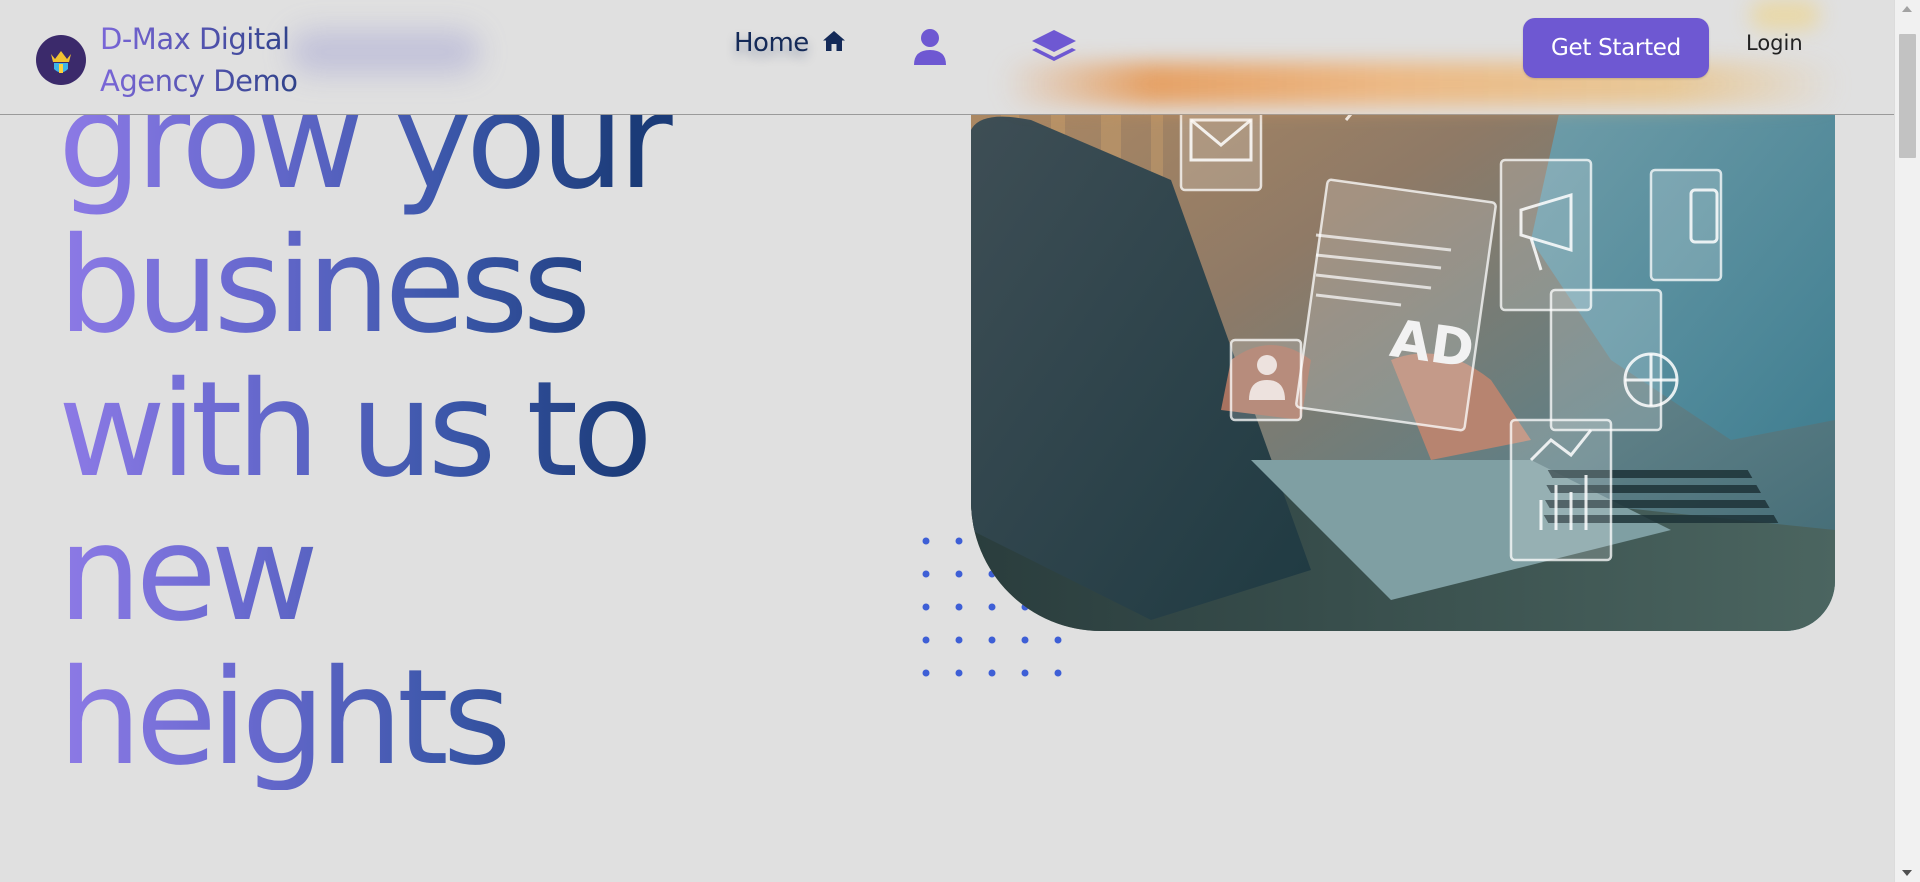 The image size is (1920, 882). I want to click on scrollbar-thumb, so click(1907, 96).